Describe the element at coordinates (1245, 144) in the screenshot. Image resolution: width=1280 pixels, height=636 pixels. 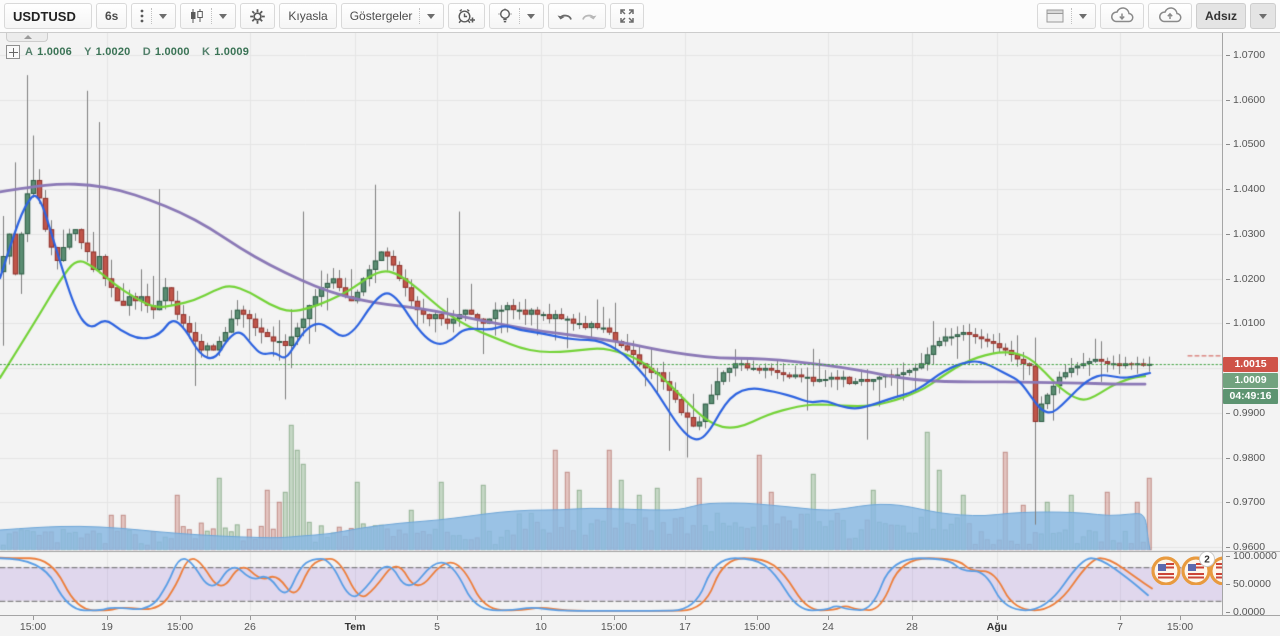
I see `price-tick-label: 1.0500` at that location.